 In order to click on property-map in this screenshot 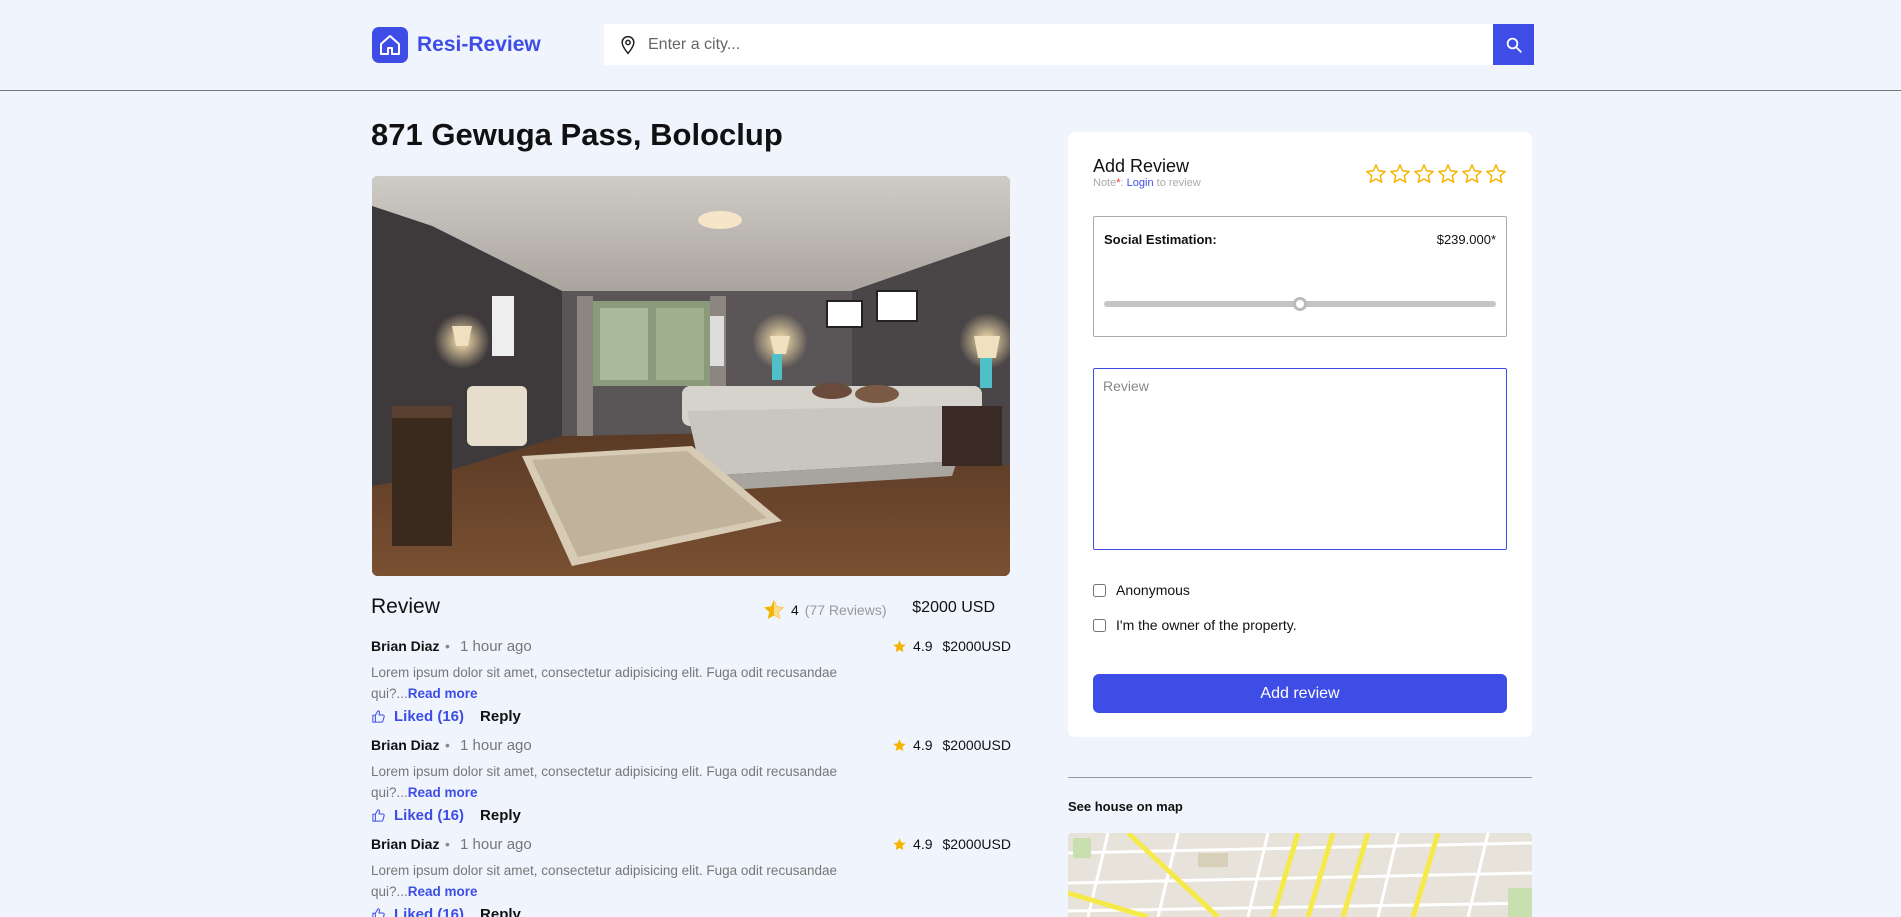, I will do `click(1300, 875)`.